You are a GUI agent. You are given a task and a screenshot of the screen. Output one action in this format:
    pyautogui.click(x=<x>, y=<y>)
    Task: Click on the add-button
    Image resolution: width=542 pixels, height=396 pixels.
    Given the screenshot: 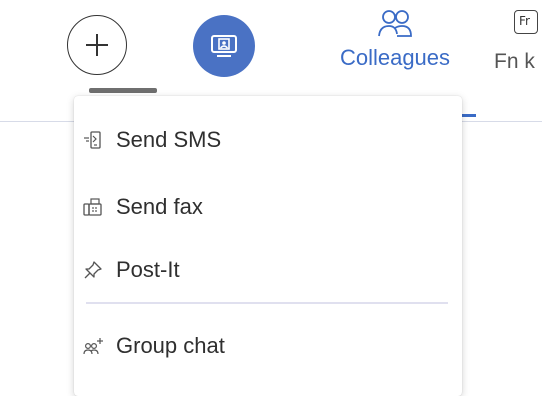 What is the action you would take?
    pyautogui.click(x=97, y=45)
    